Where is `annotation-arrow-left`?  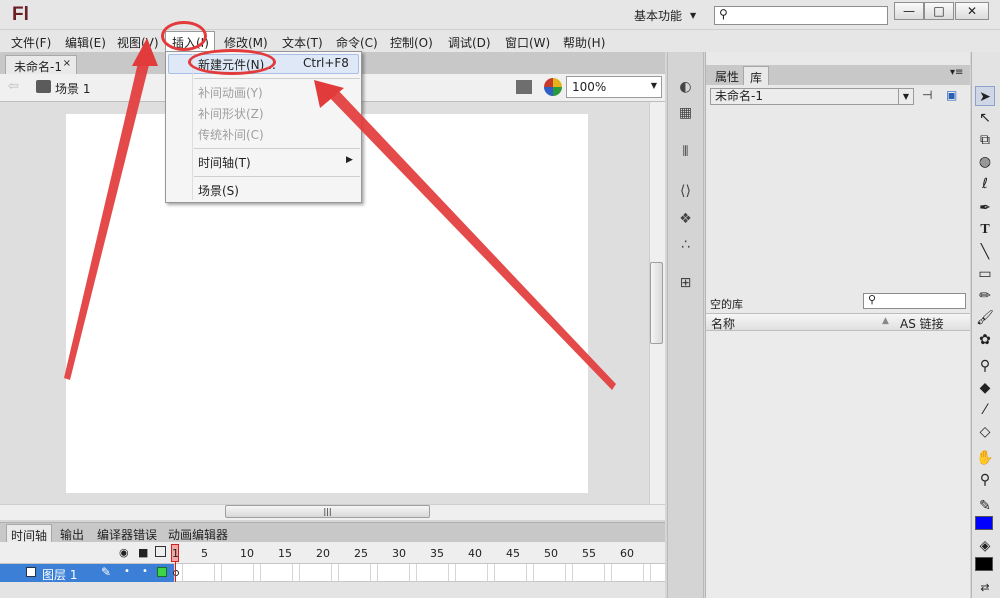
annotation-arrow-left is located at coordinates (108, 215).